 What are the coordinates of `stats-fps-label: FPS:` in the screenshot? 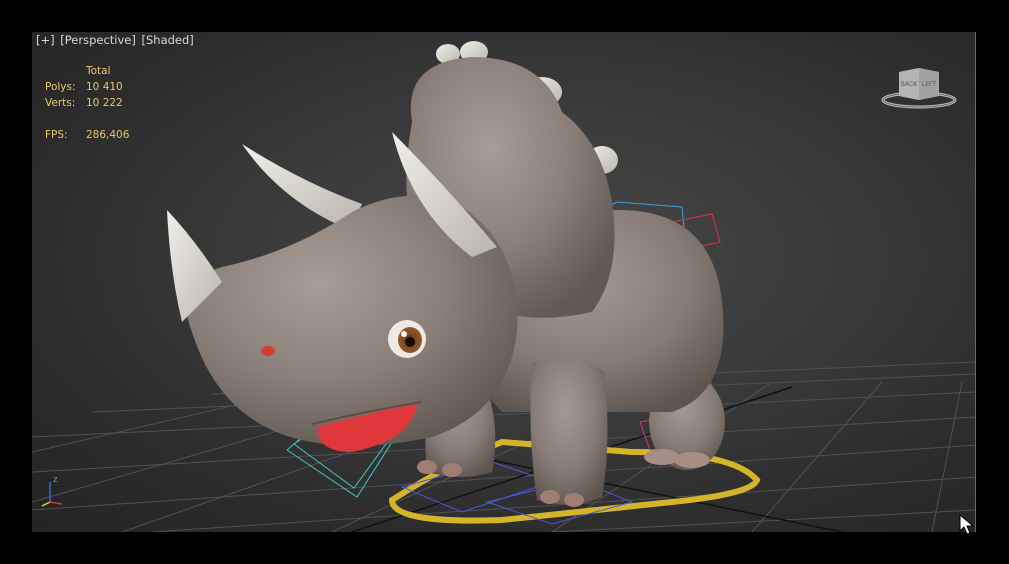 It's located at (56, 135).